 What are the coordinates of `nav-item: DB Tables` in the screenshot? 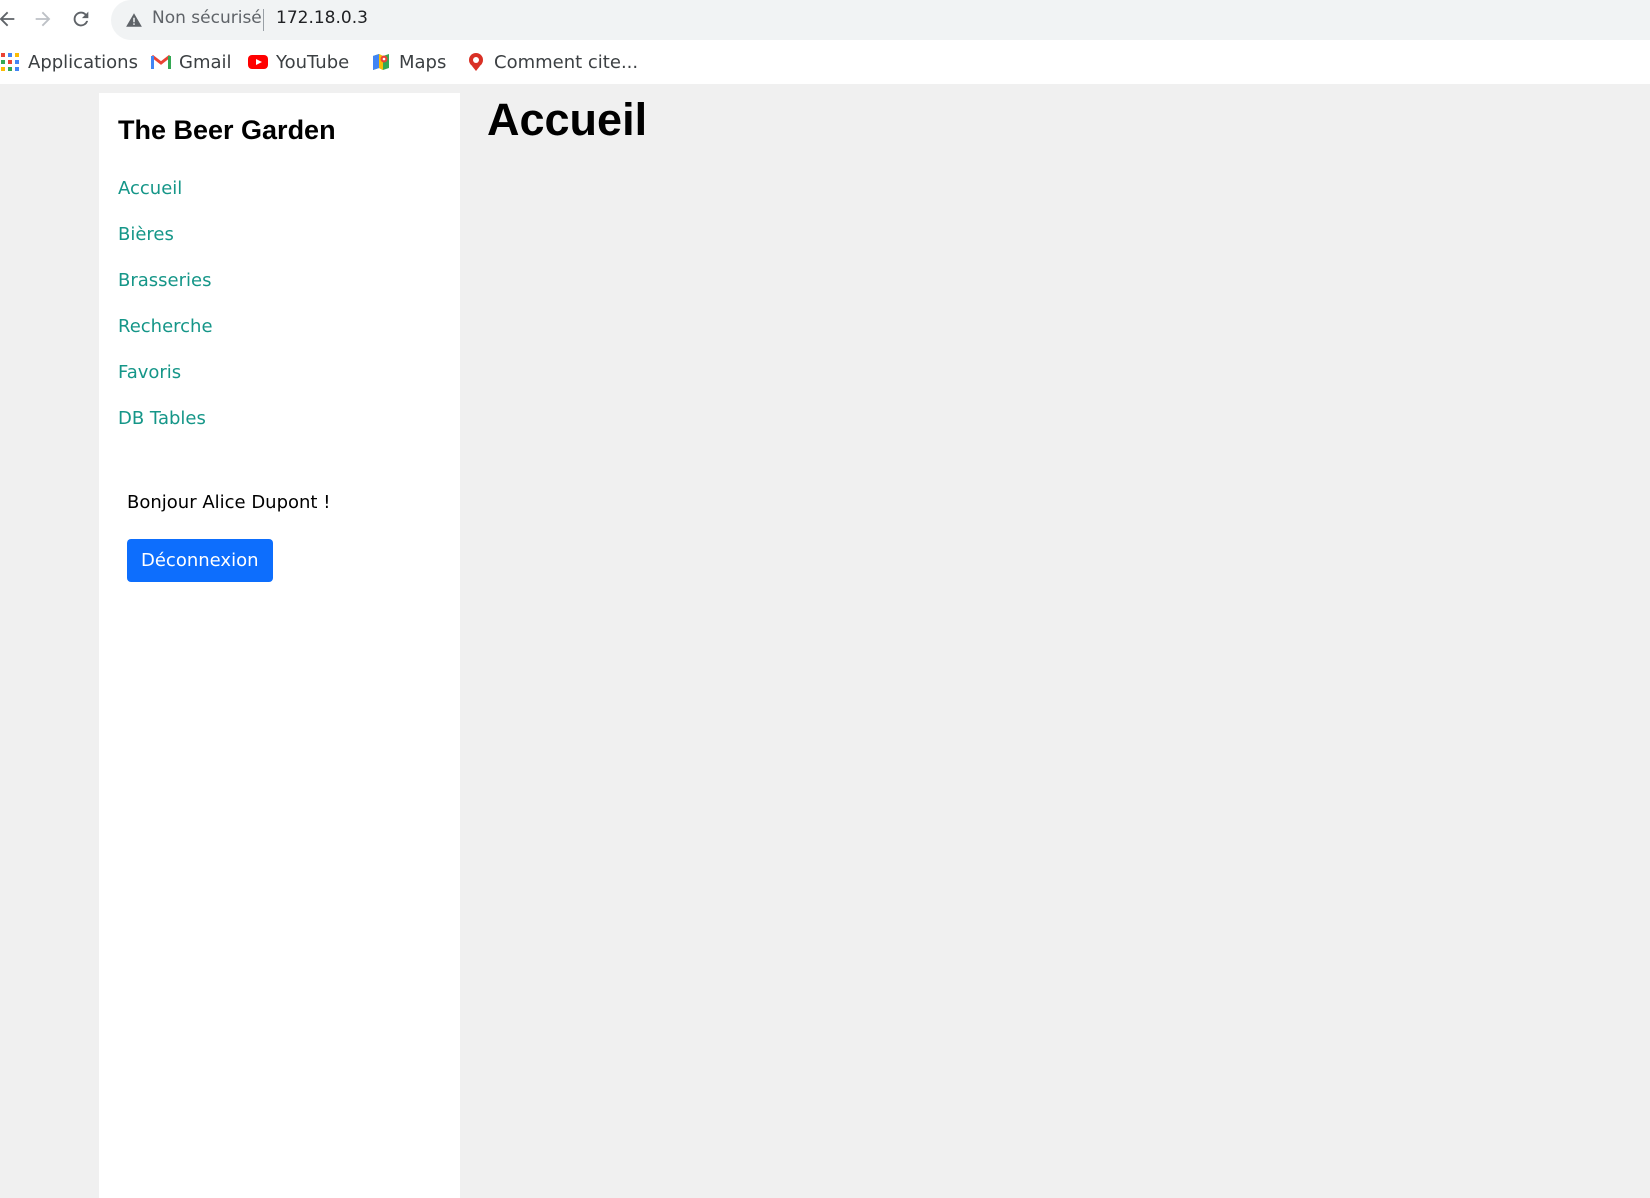 It's located at (165, 418).